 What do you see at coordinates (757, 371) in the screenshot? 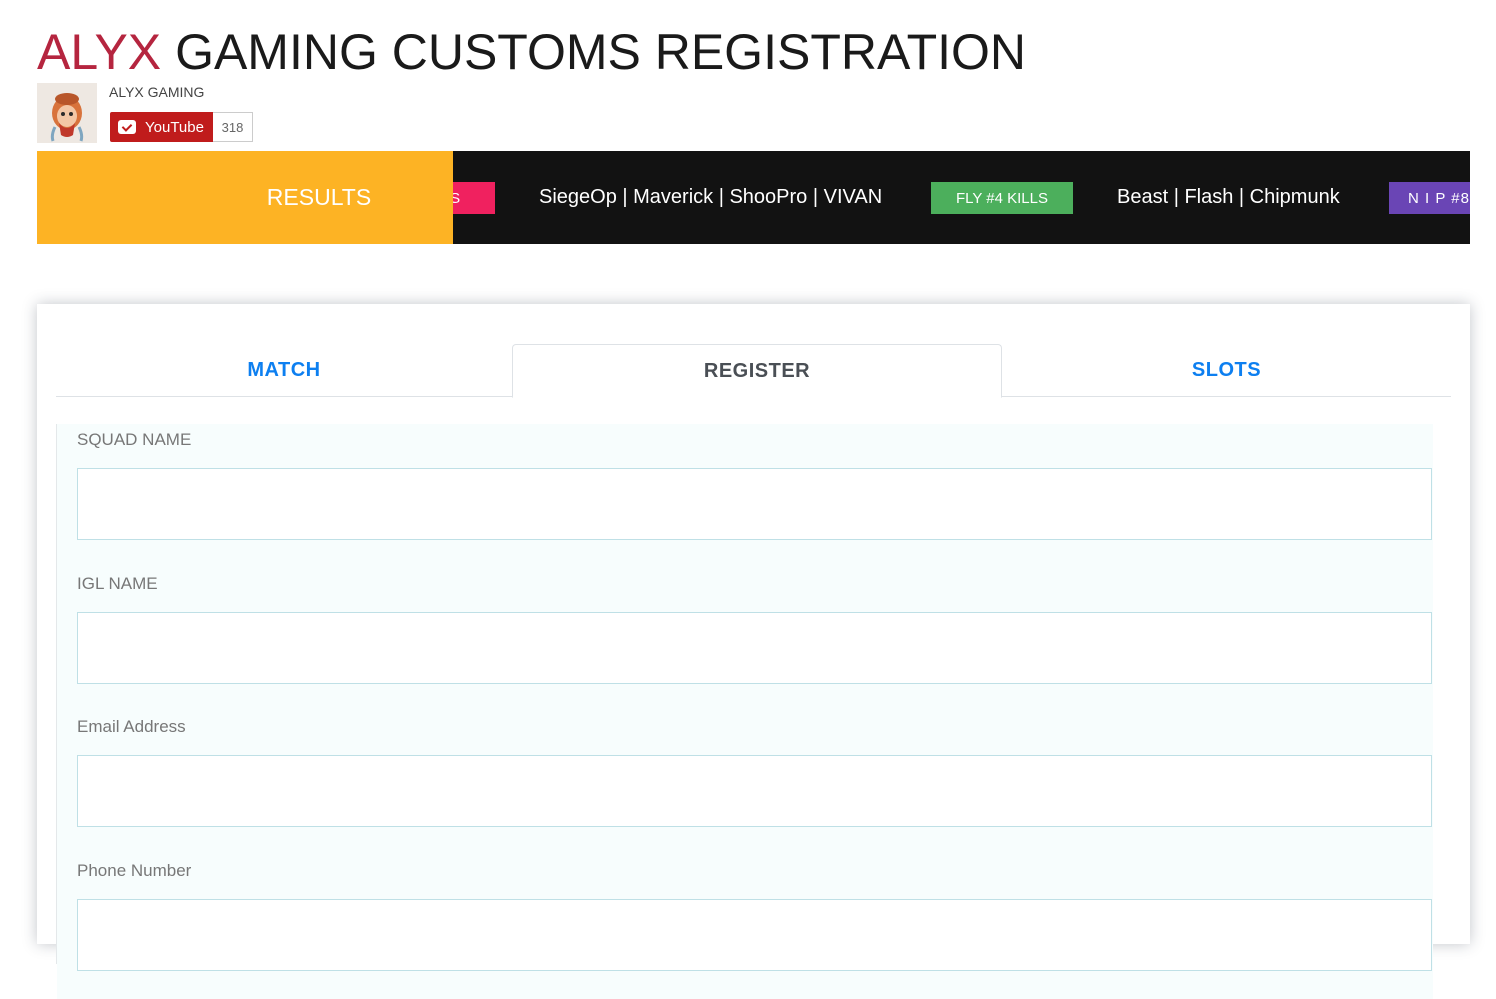
I see `tab-register: REGISTER` at bounding box center [757, 371].